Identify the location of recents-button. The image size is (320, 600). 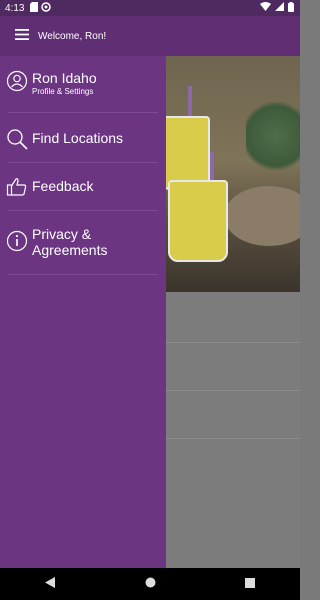
(250, 584).